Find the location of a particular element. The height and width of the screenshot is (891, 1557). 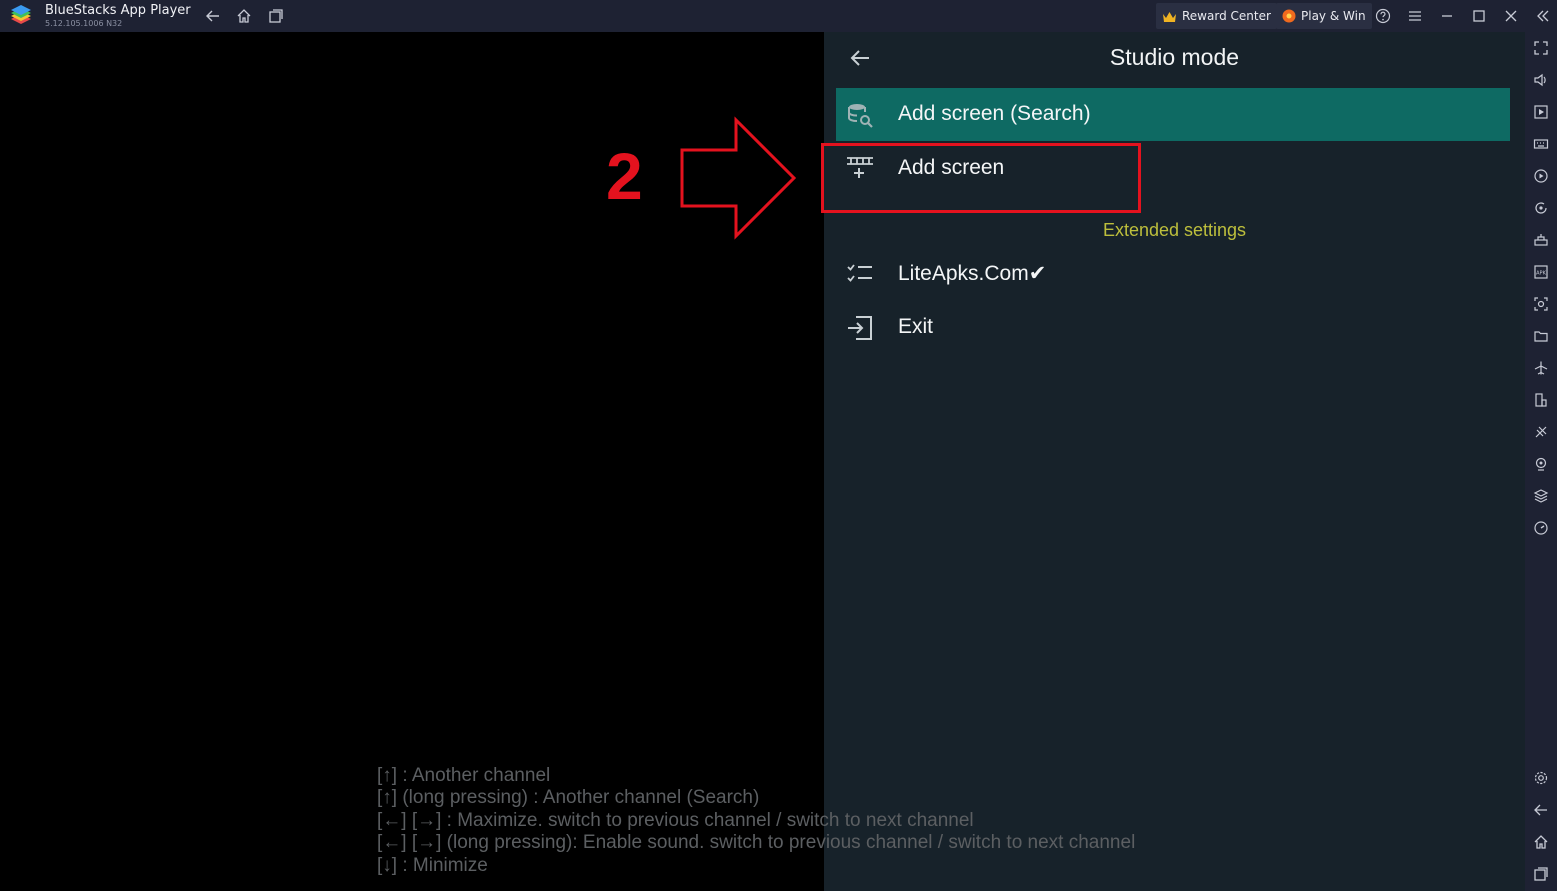

reward-center-label: Reward Center is located at coordinates (1226, 16).